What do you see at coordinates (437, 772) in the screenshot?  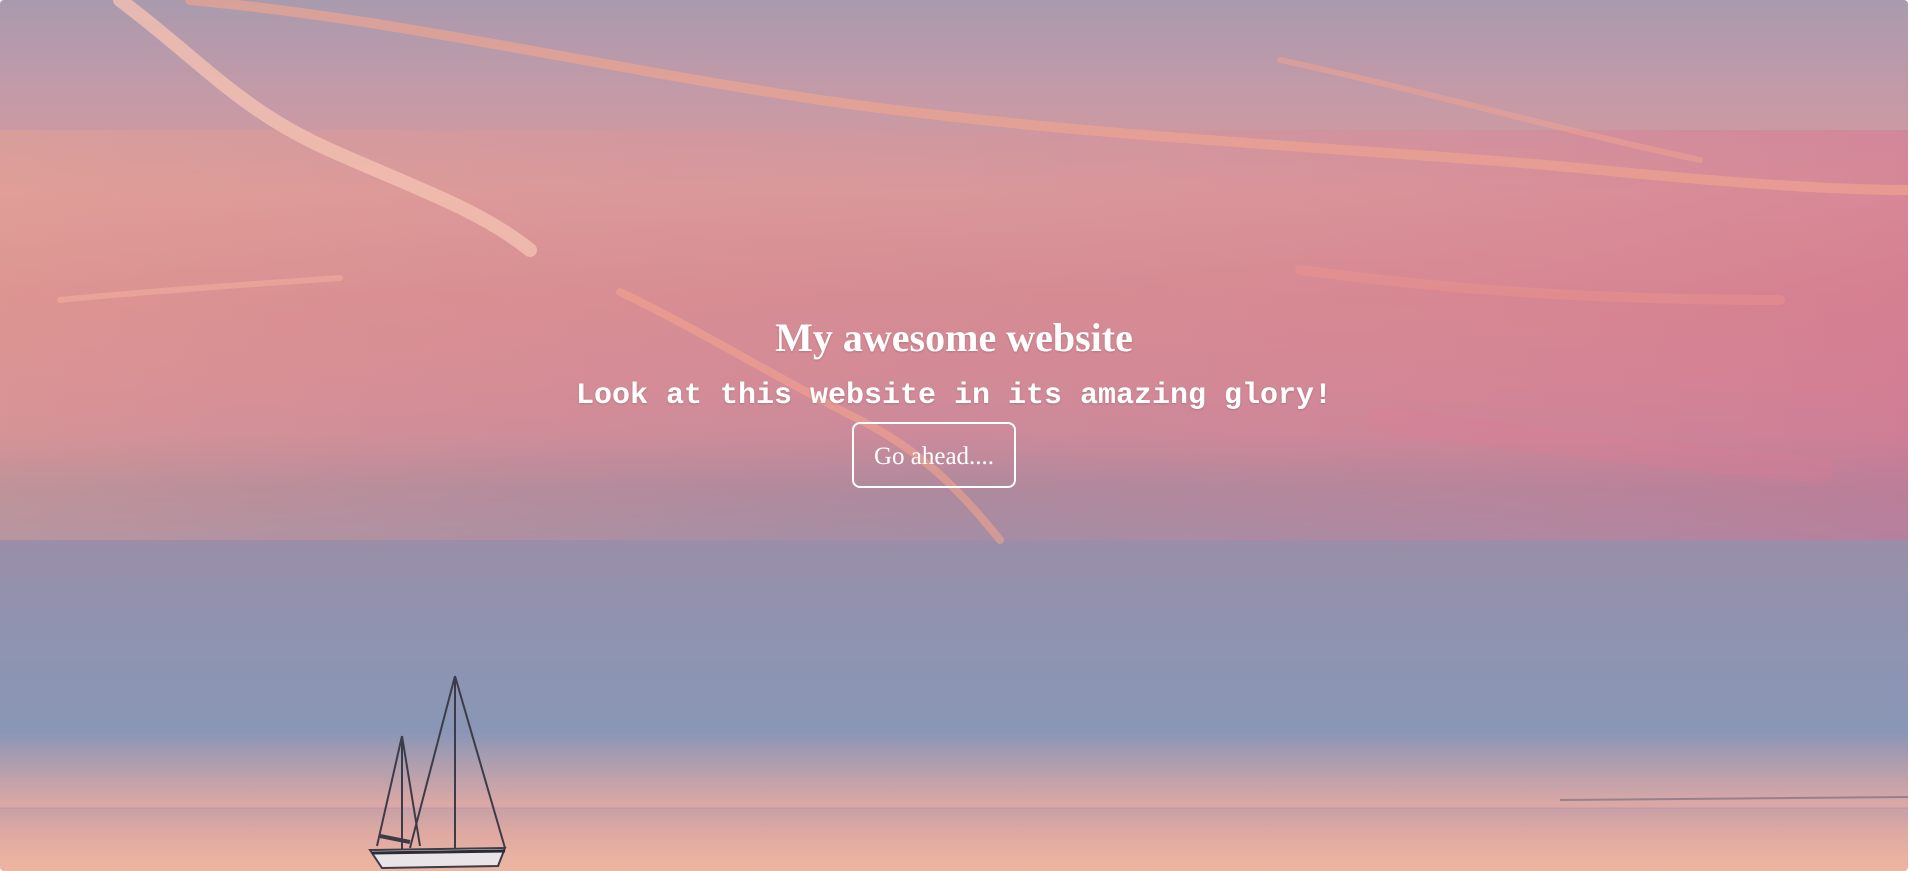 I see `sailboat-graphic` at bounding box center [437, 772].